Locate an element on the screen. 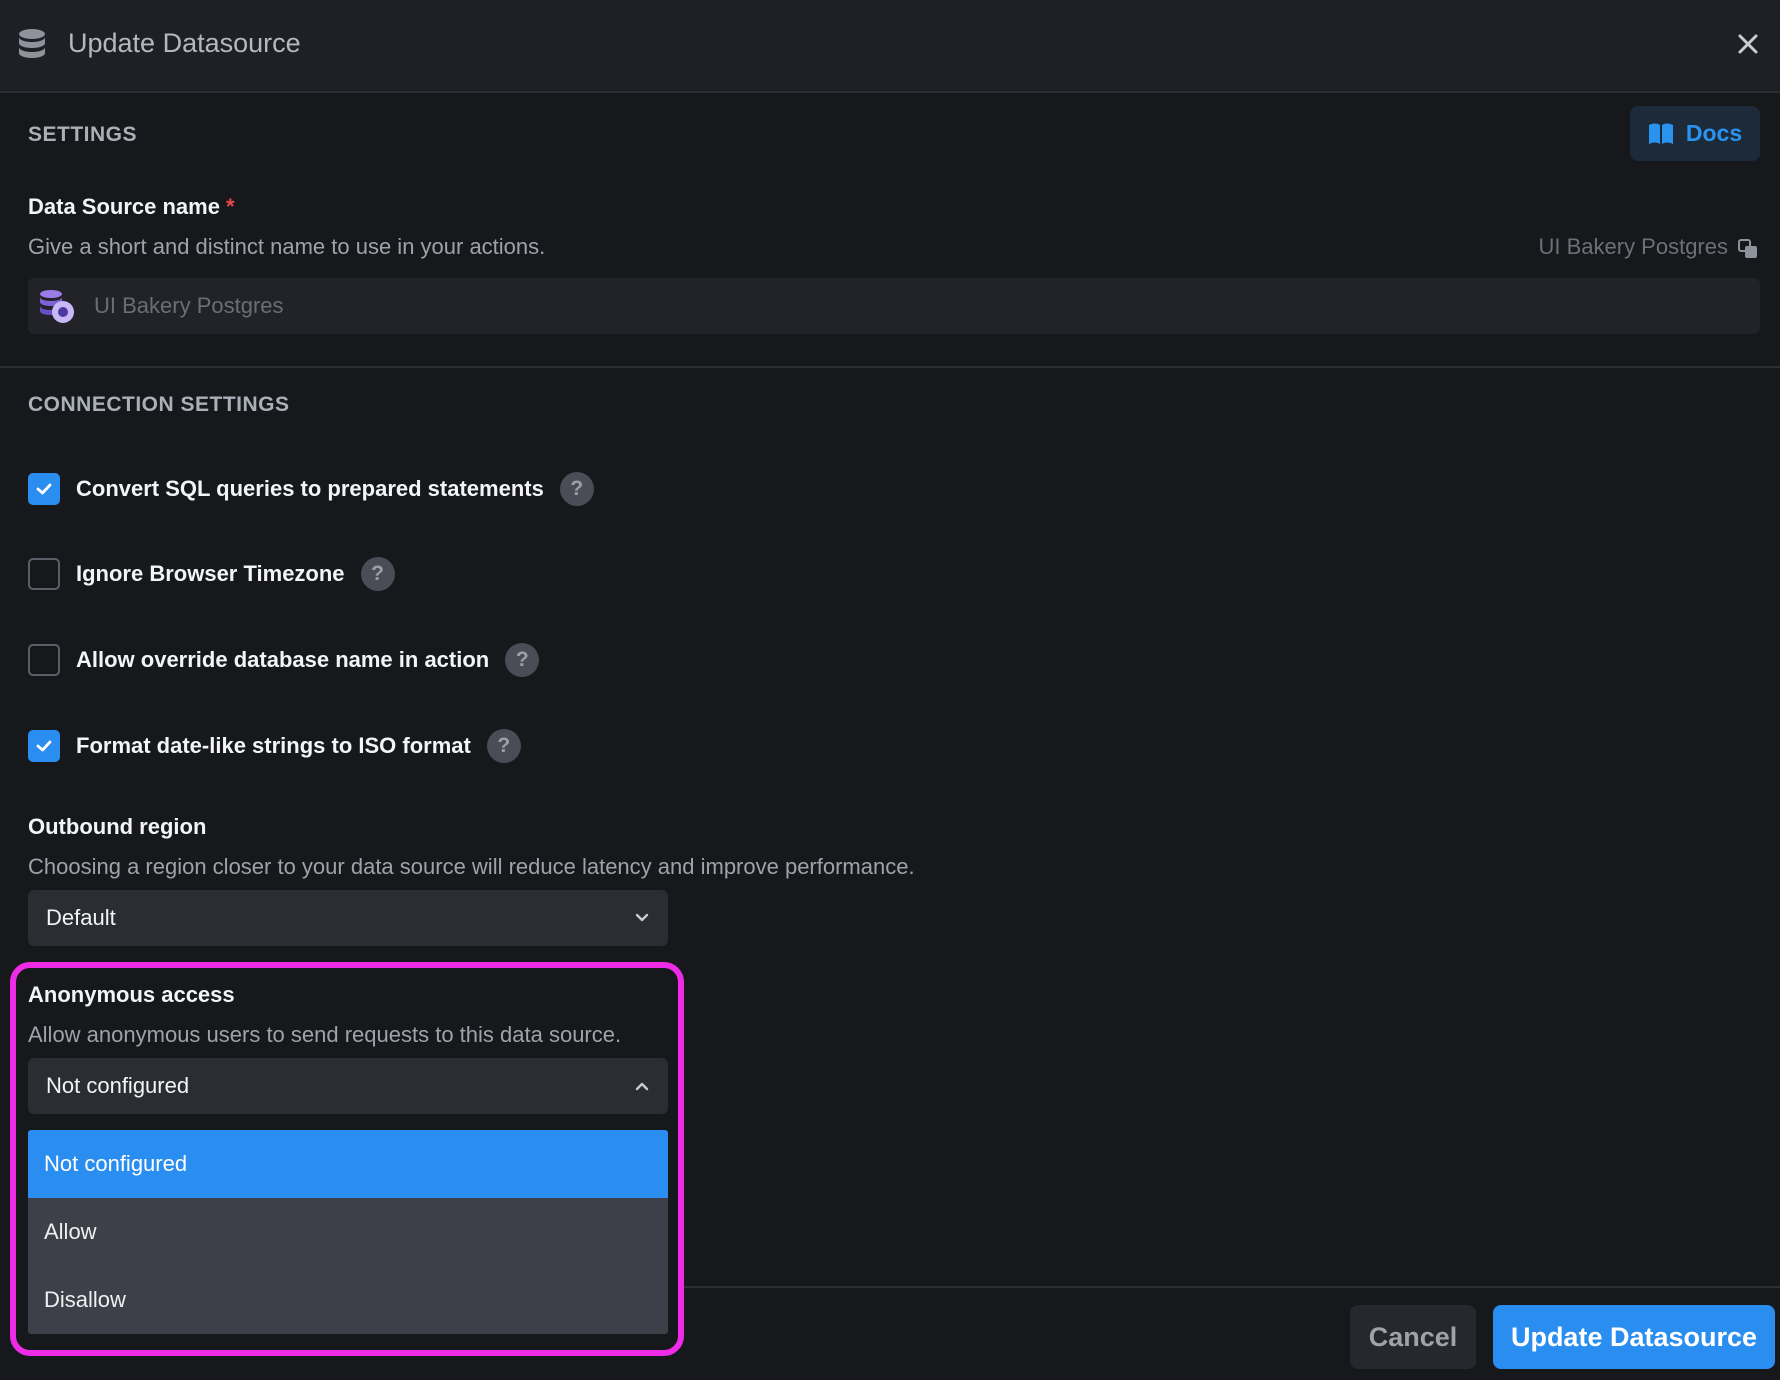 This screenshot has width=1780, height=1380. outbound-region-select: Default is located at coordinates (348, 918).